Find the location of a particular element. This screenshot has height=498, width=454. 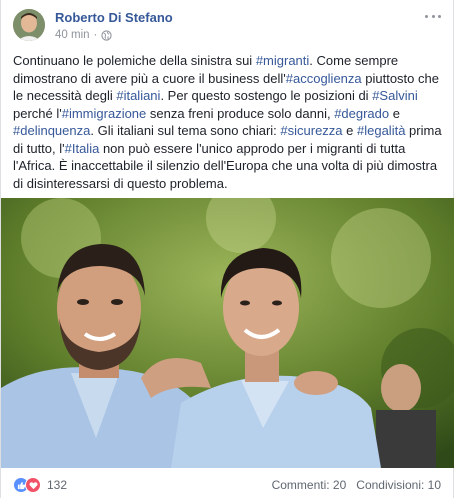

heart-glyph is located at coordinates (33, 485).